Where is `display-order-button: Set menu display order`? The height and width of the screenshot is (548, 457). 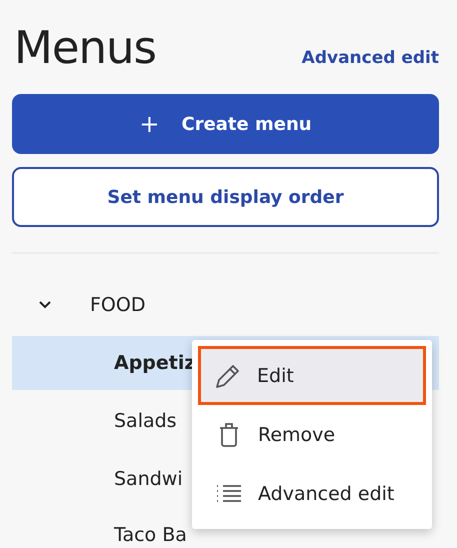
display-order-button: Set menu display order is located at coordinates (225, 197).